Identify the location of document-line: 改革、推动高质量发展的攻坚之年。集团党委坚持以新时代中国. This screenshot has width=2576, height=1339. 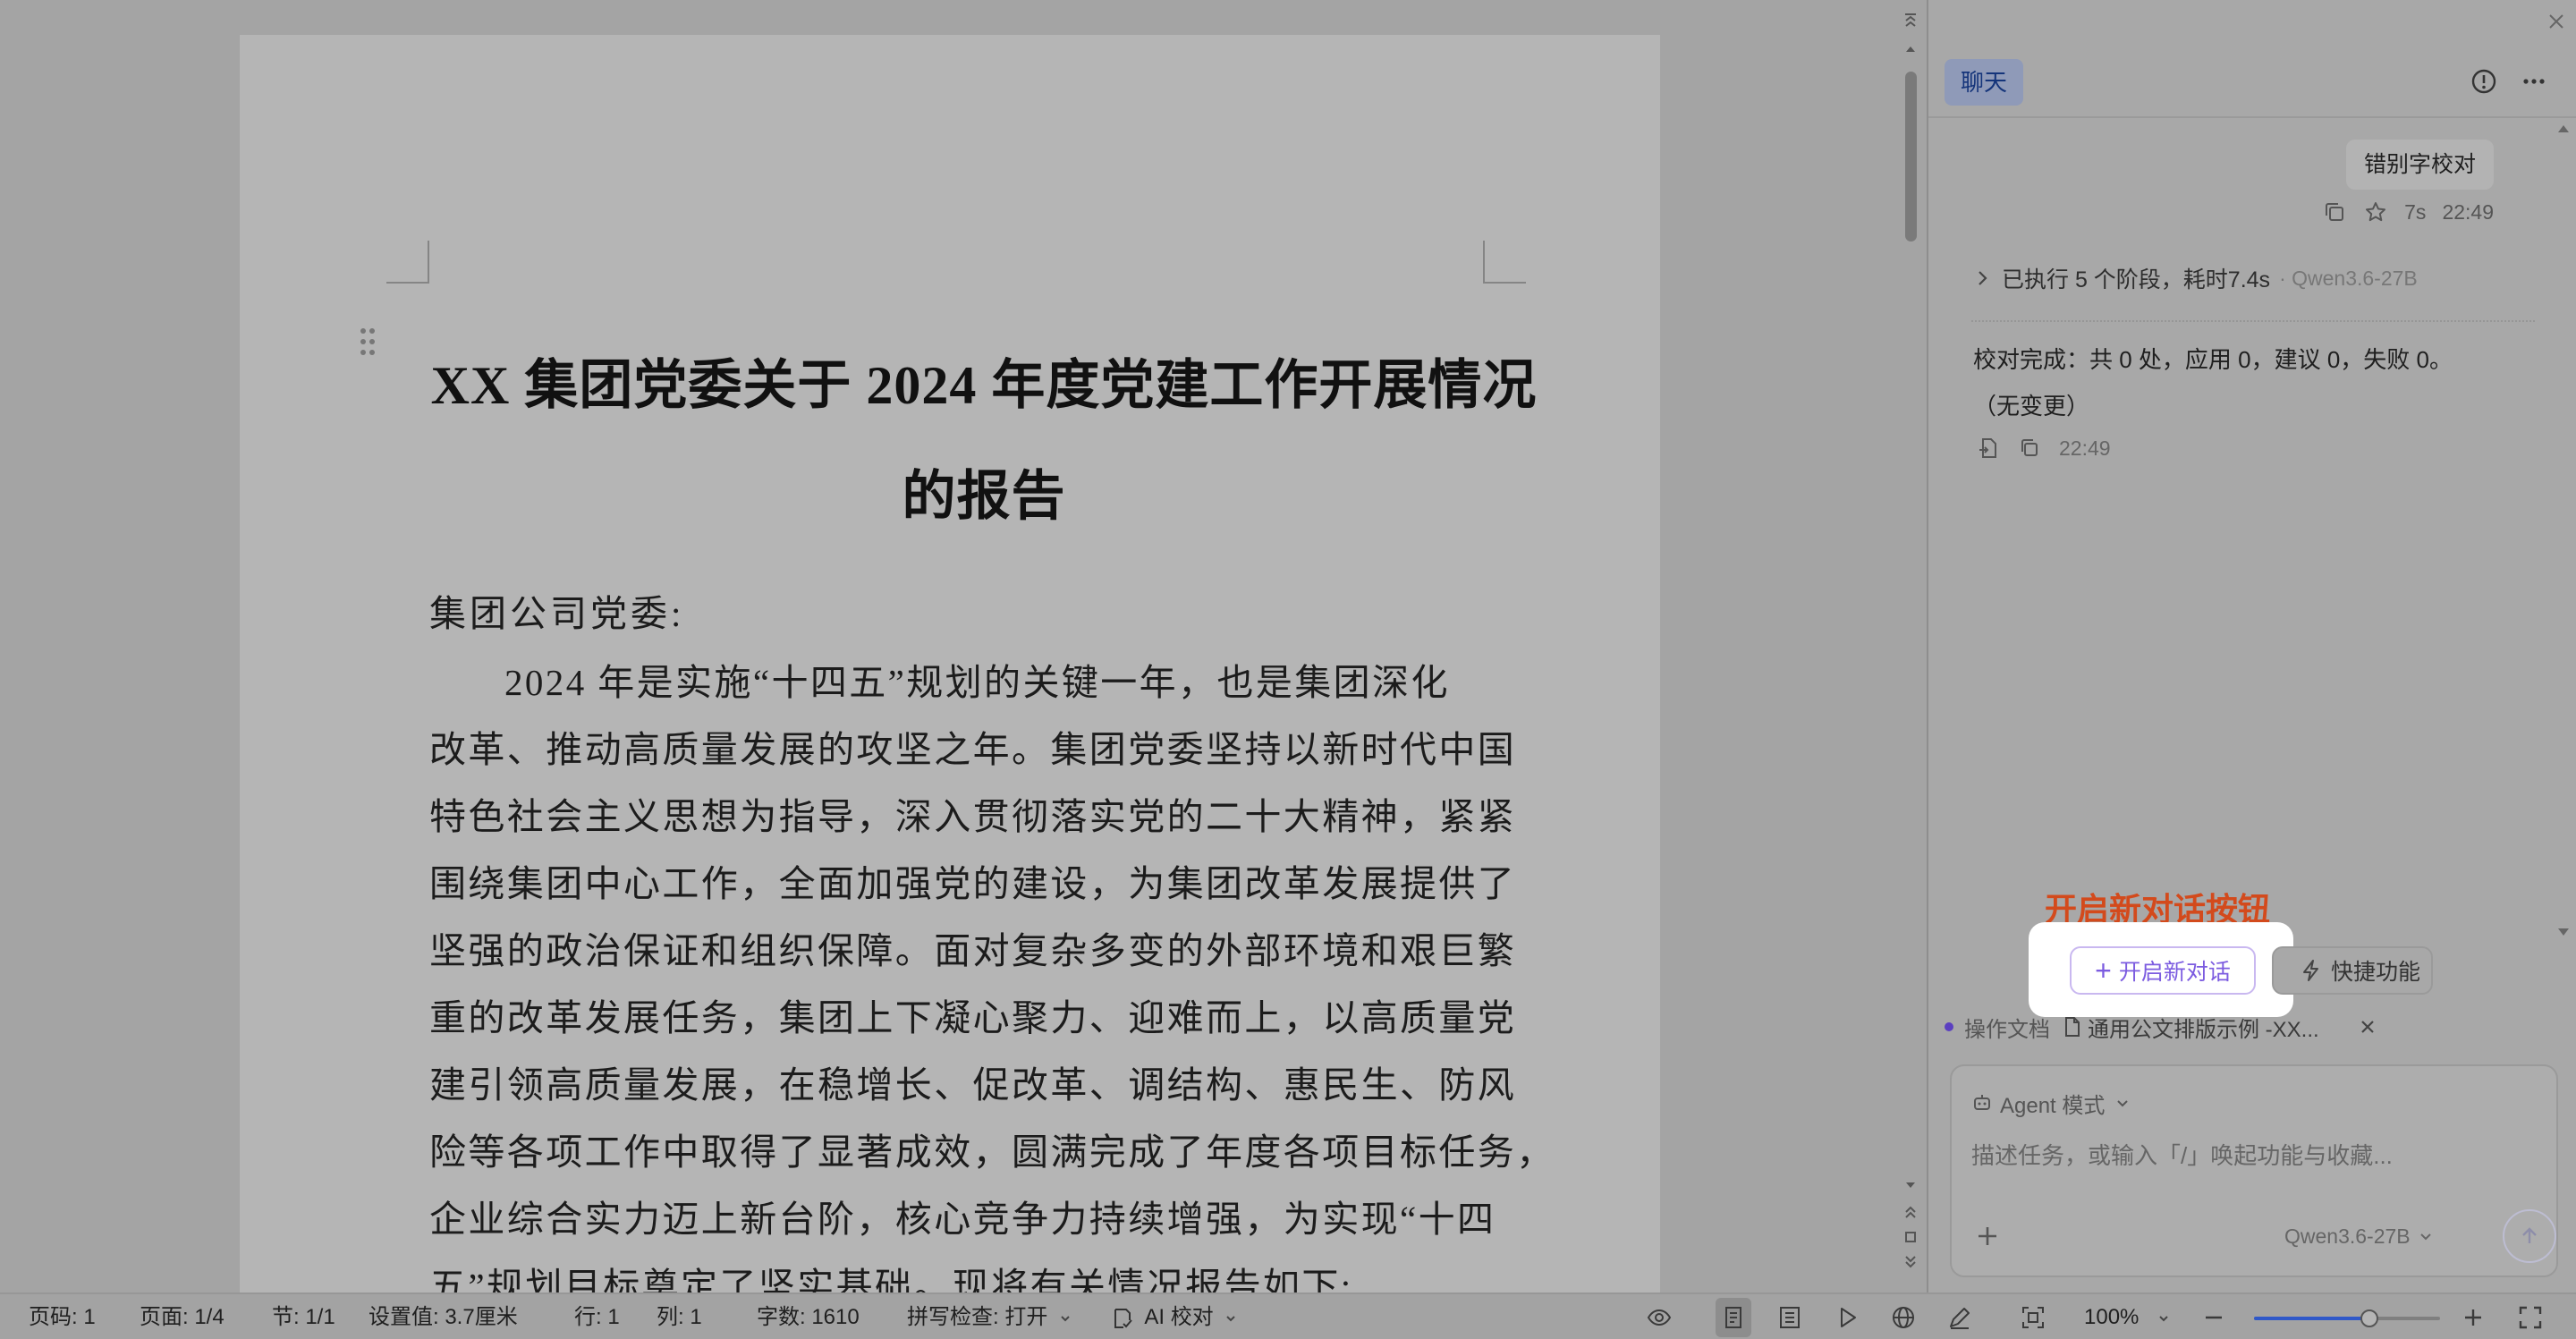
(973, 749).